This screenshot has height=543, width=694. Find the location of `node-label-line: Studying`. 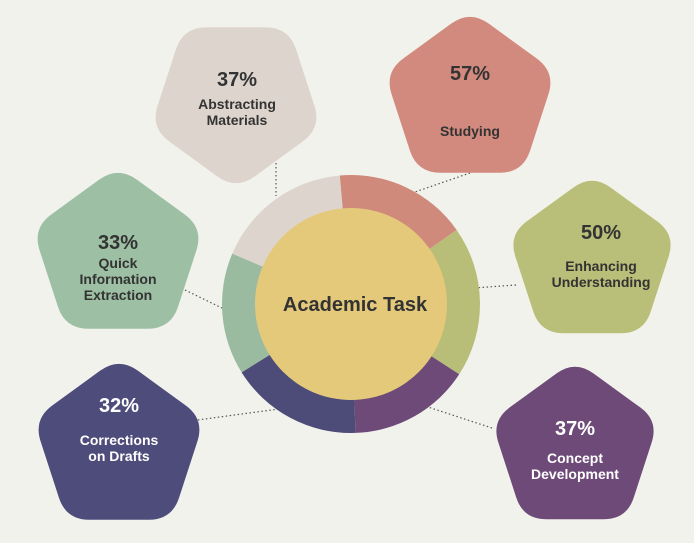

node-label-line: Studying is located at coordinates (470, 131).